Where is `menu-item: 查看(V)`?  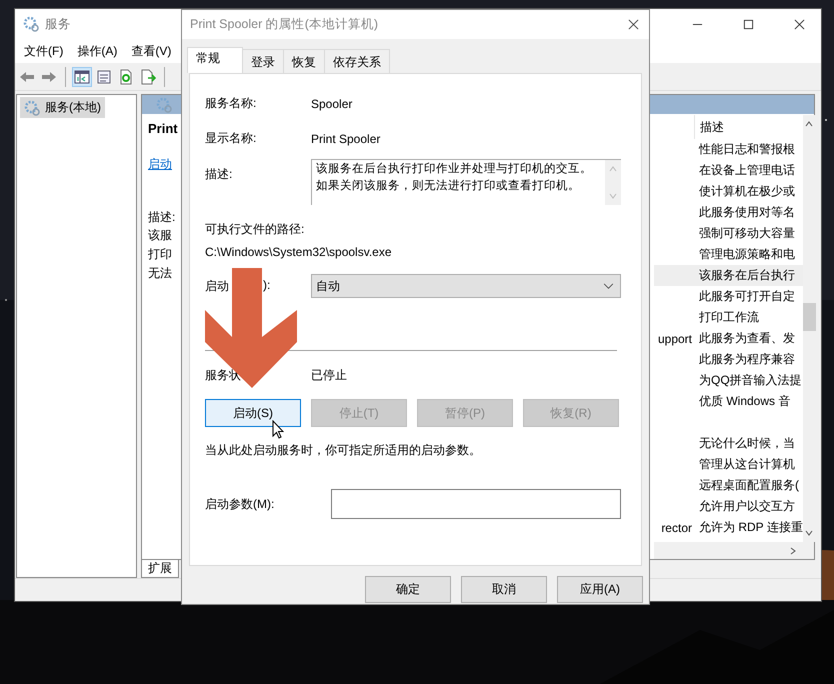
menu-item: 查看(V) is located at coordinates (151, 51).